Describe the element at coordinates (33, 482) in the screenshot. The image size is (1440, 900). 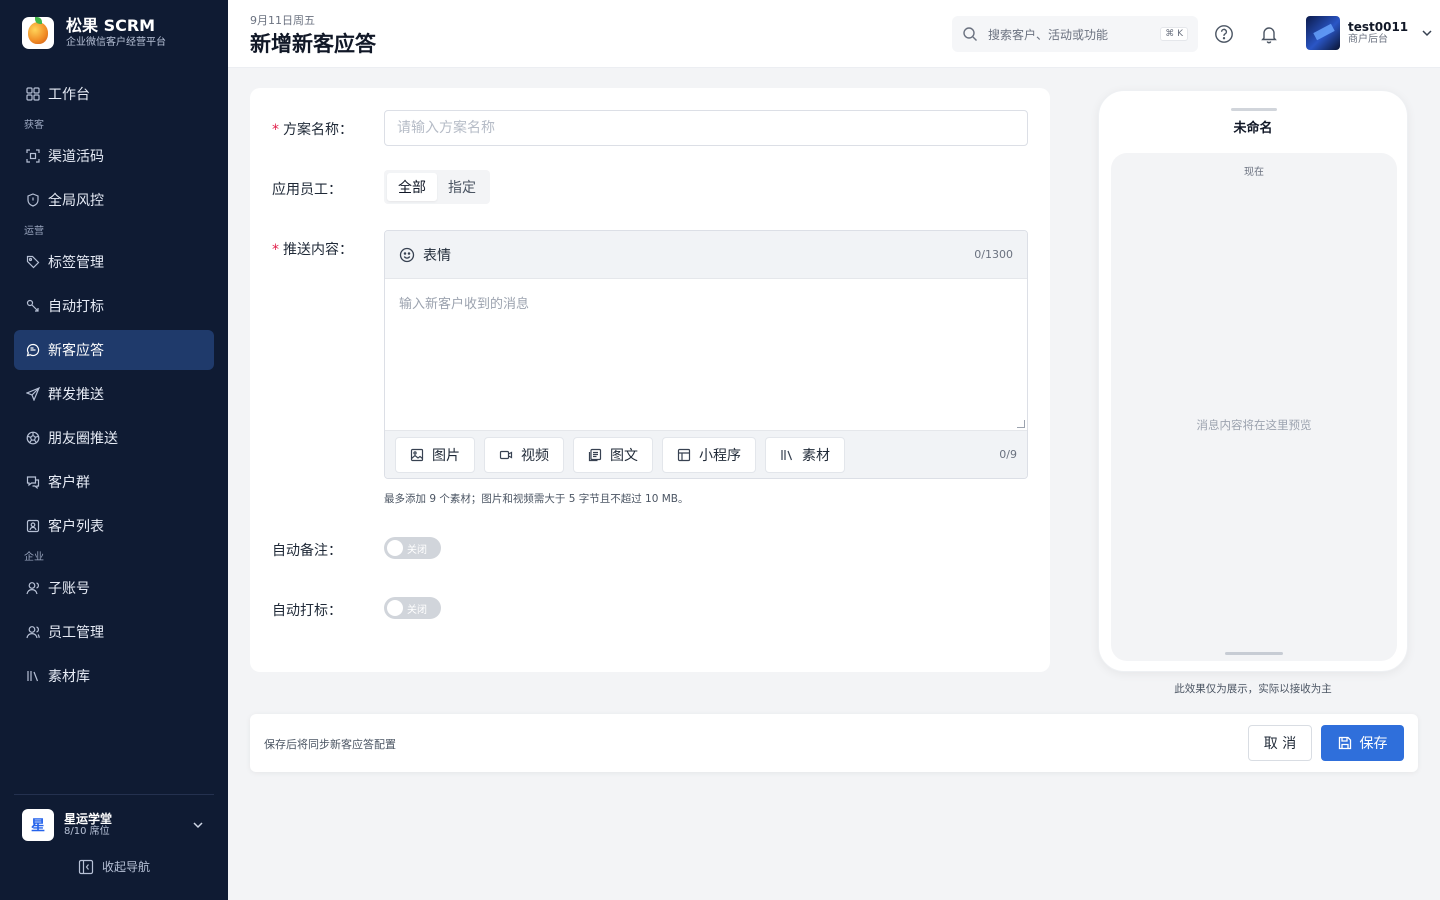
I see `group-chat-icon` at that location.